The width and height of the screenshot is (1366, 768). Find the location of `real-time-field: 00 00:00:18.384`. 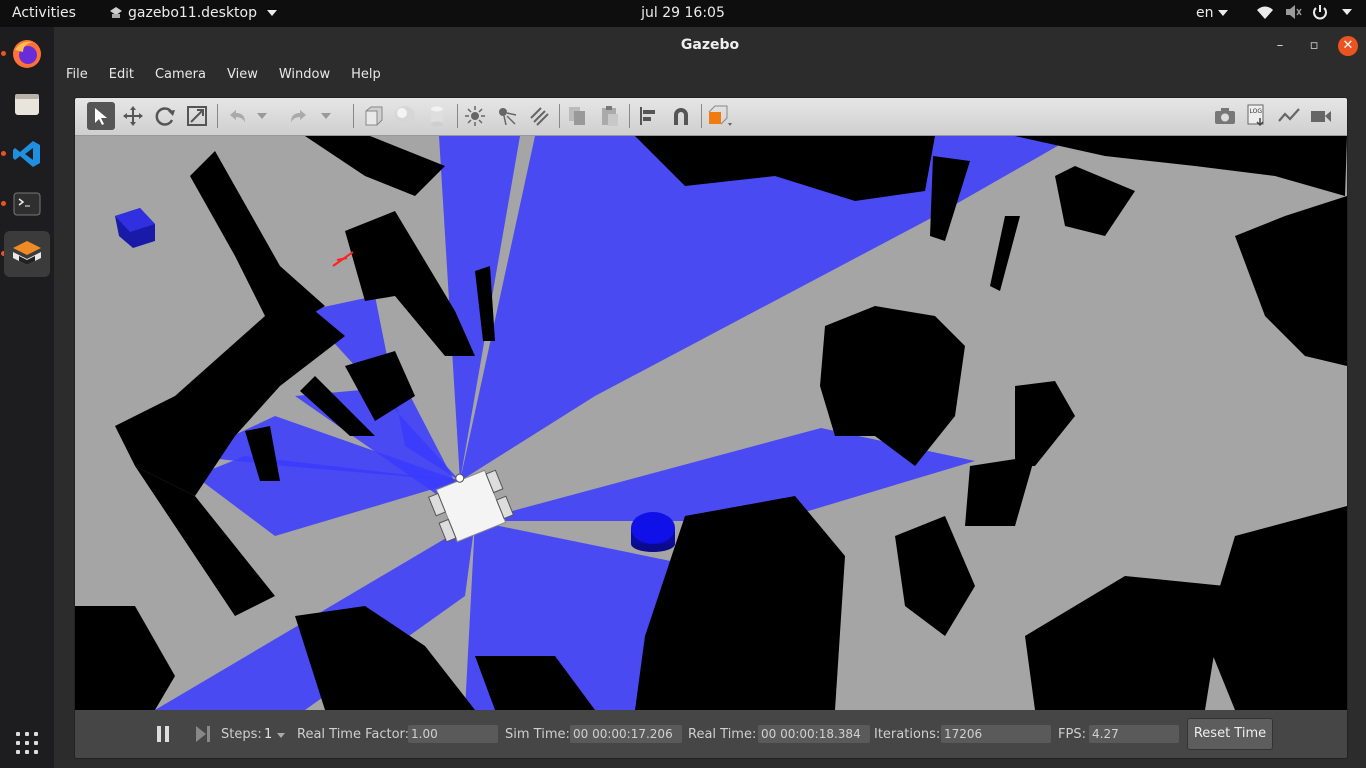

real-time-field: 00 00:00:18.384 is located at coordinates (814, 734).